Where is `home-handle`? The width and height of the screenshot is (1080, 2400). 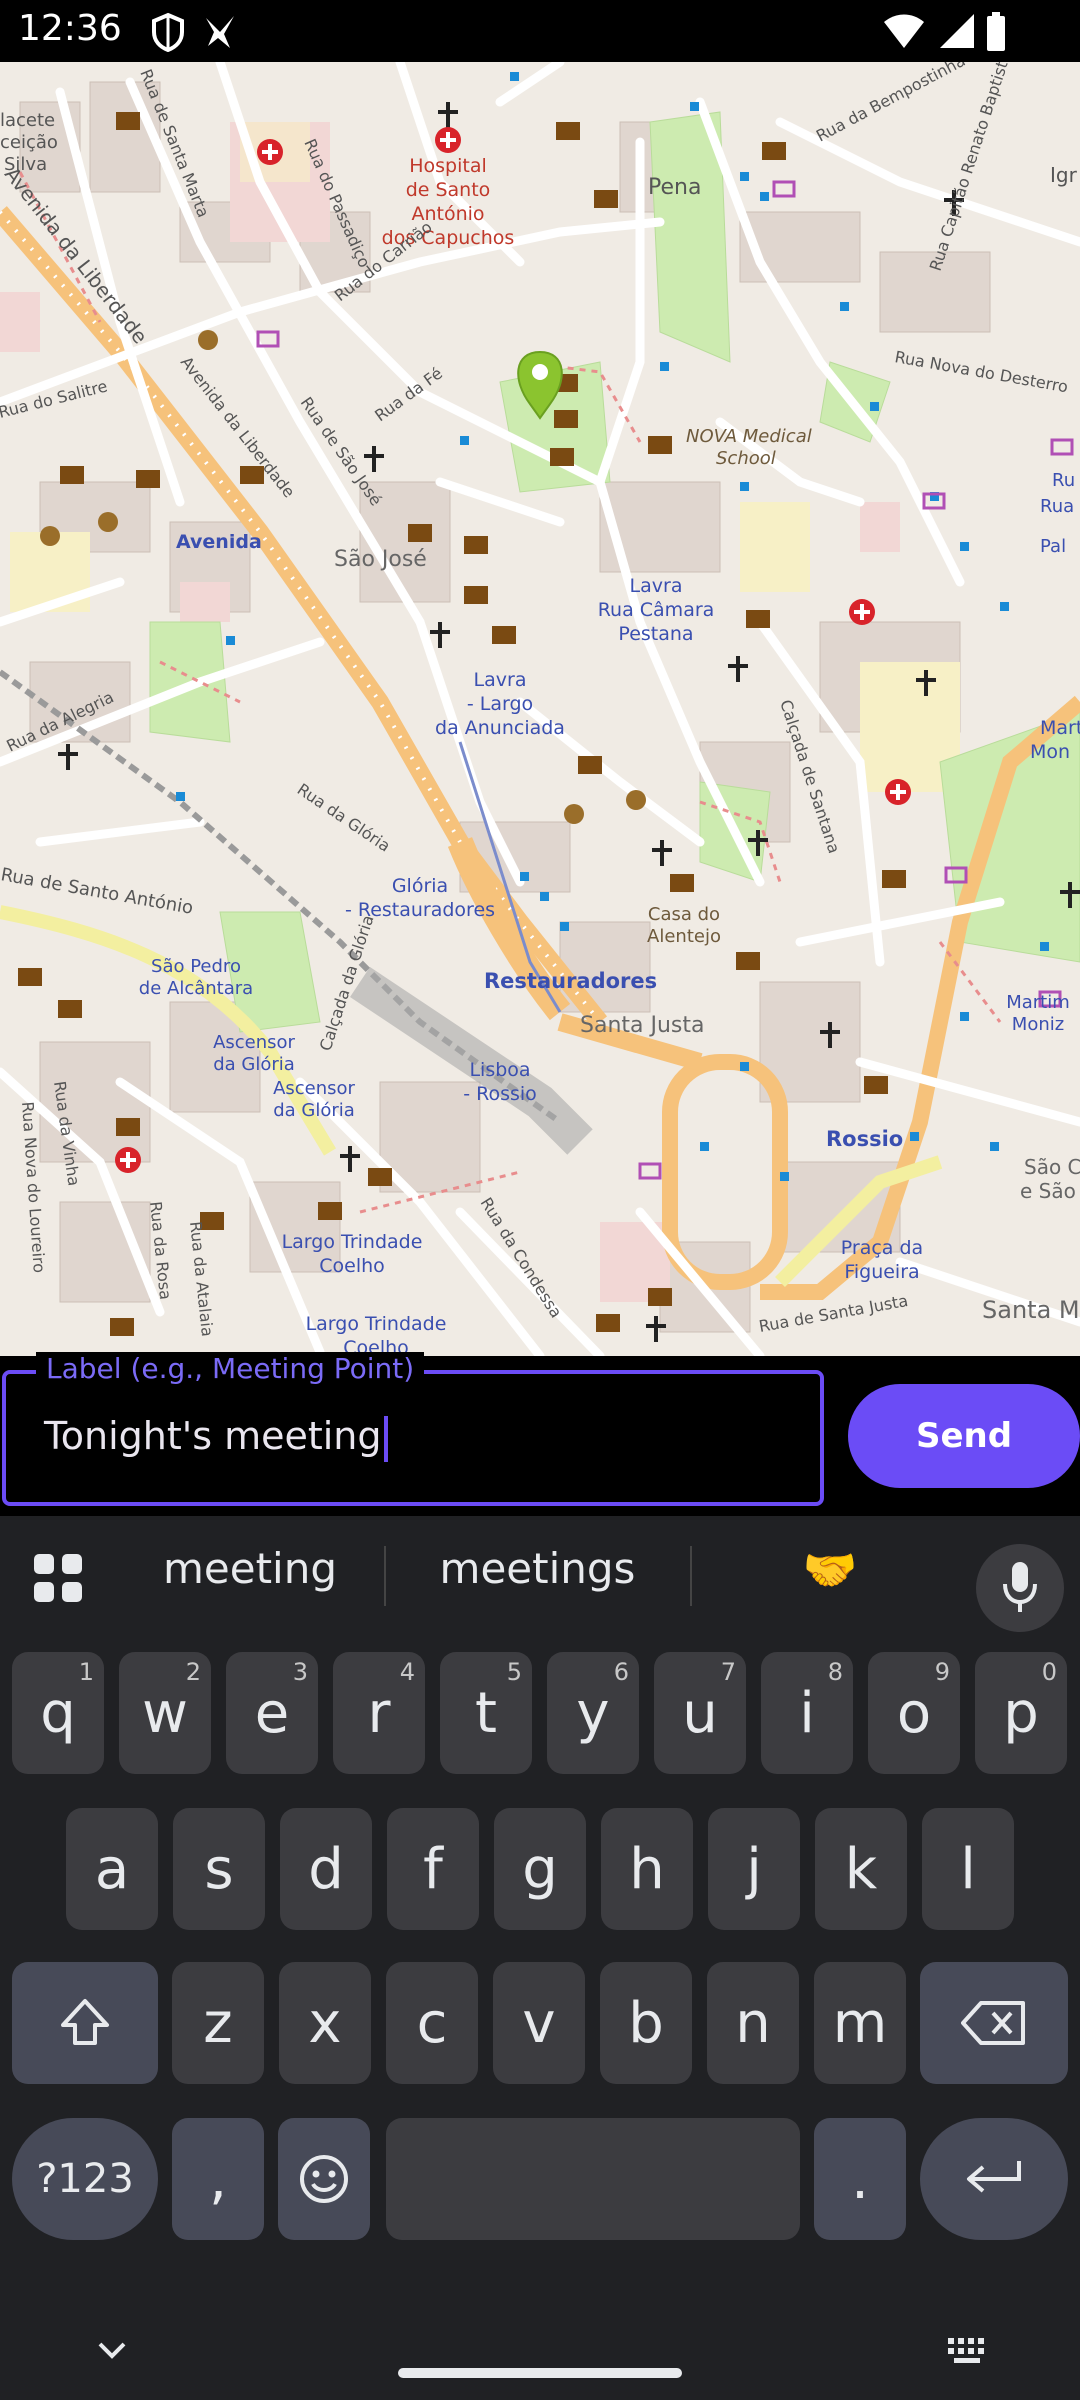
home-handle is located at coordinates (540, 2373).